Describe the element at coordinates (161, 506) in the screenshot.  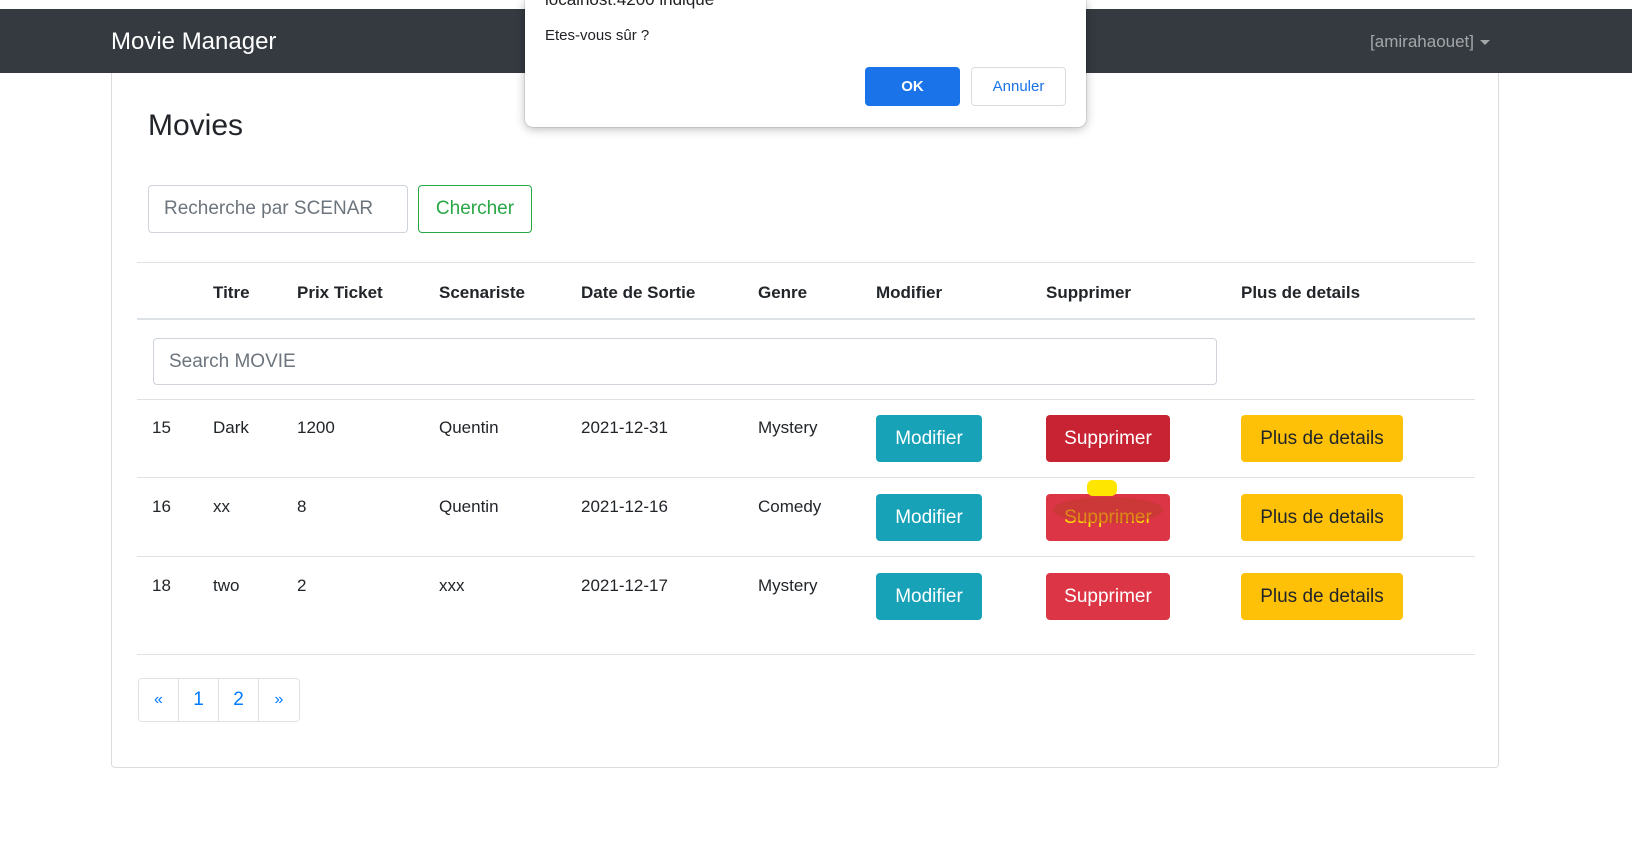
I see `cell-id: 16` at that location.